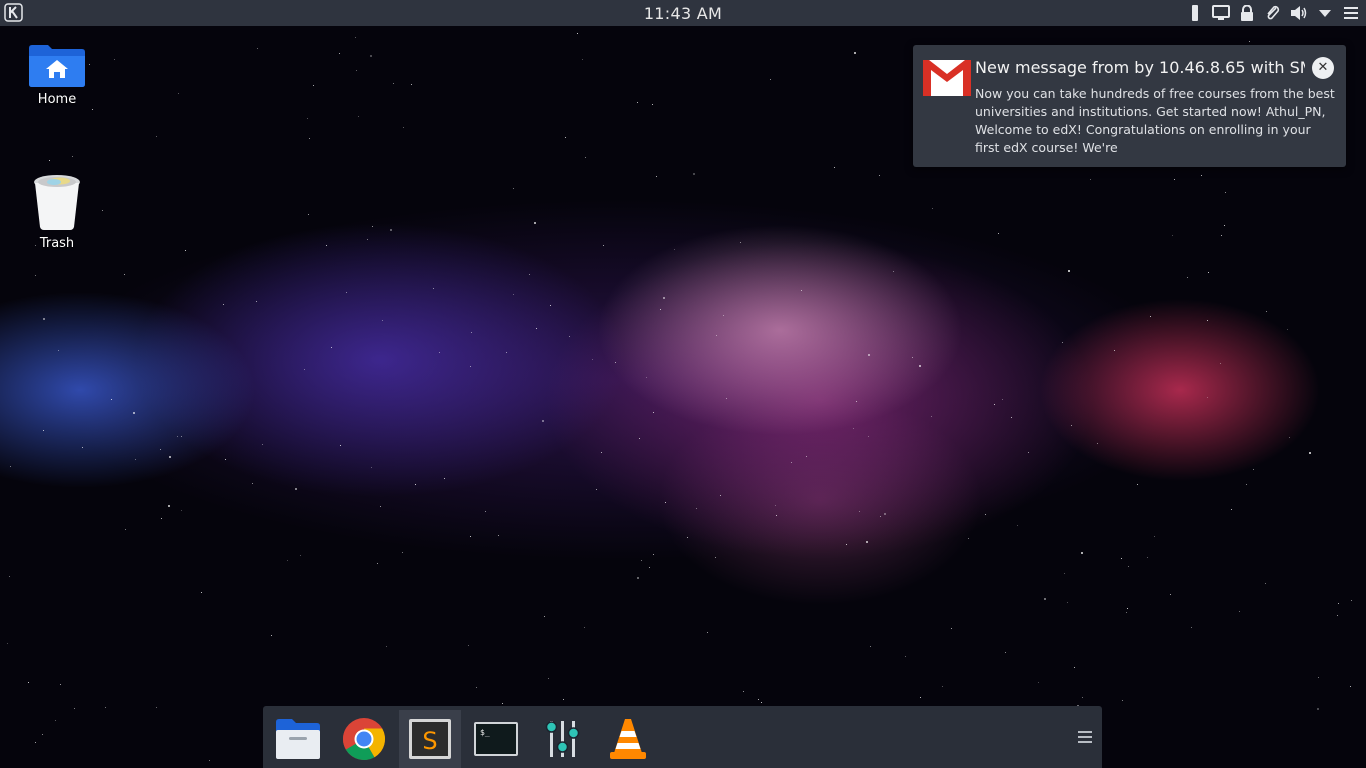 The height and width of the screenshot is (768, 1366). What do you see at coordinates (364, 739) in the screenshot?
I see `chrome-icon` at bounding box center [364, 739].